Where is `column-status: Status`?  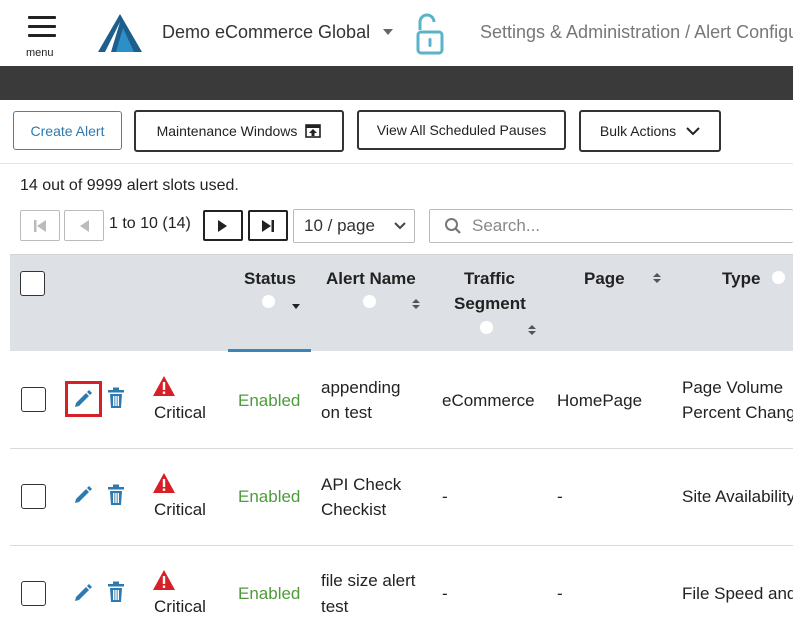 column-status: Status is located at coordinates (270, 279).